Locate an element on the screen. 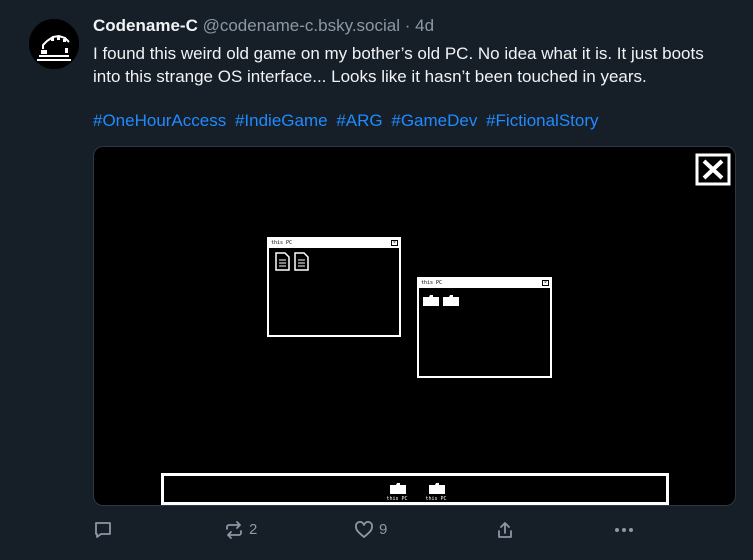 This screenshot has height=560, width=753. repost-count: 2 is located at coordinates (253, 529).